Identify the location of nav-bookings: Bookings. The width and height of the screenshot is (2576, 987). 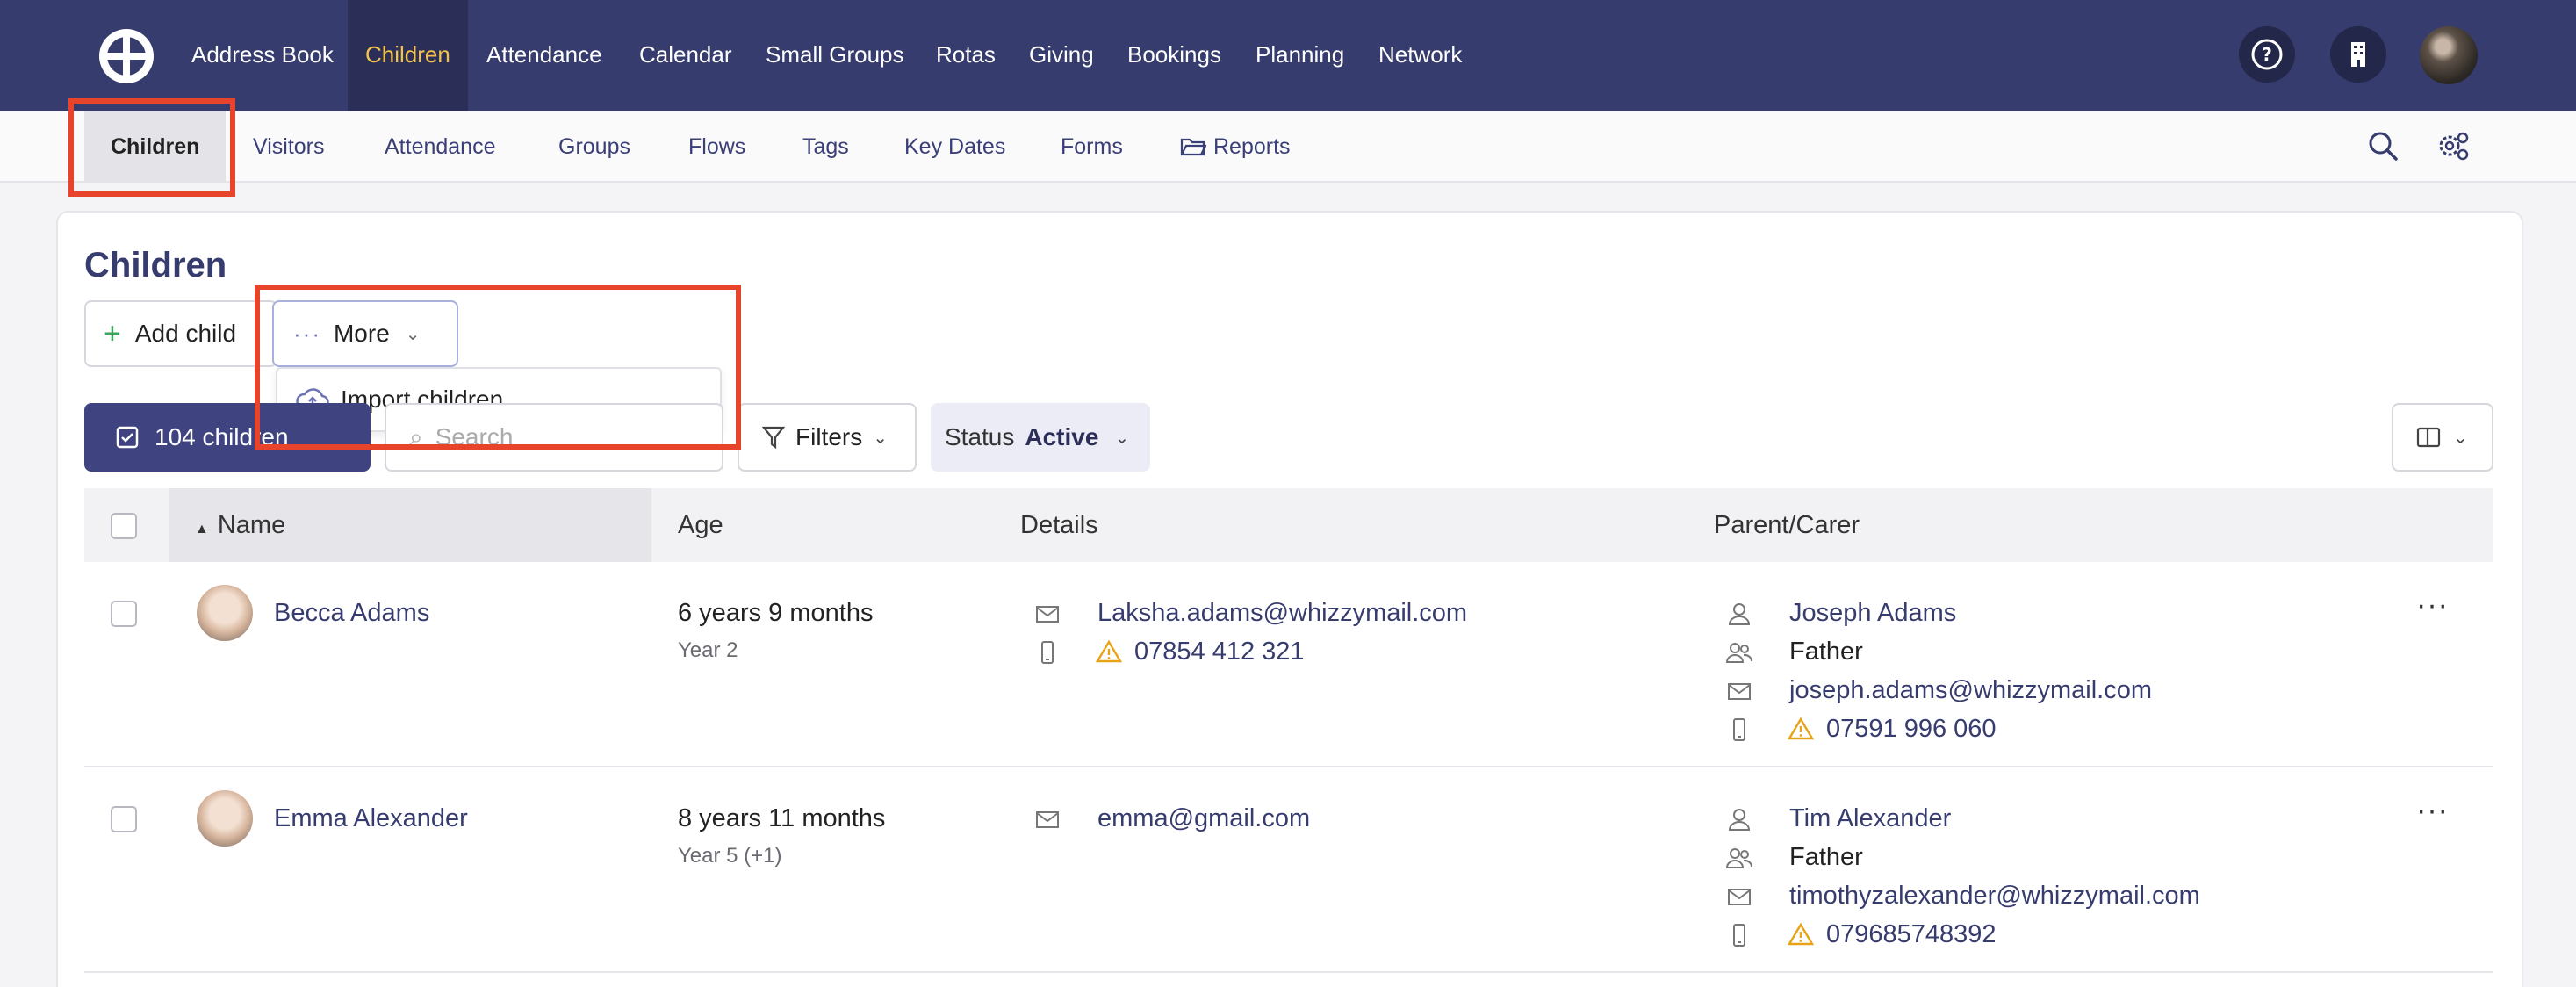
(1174, 55).